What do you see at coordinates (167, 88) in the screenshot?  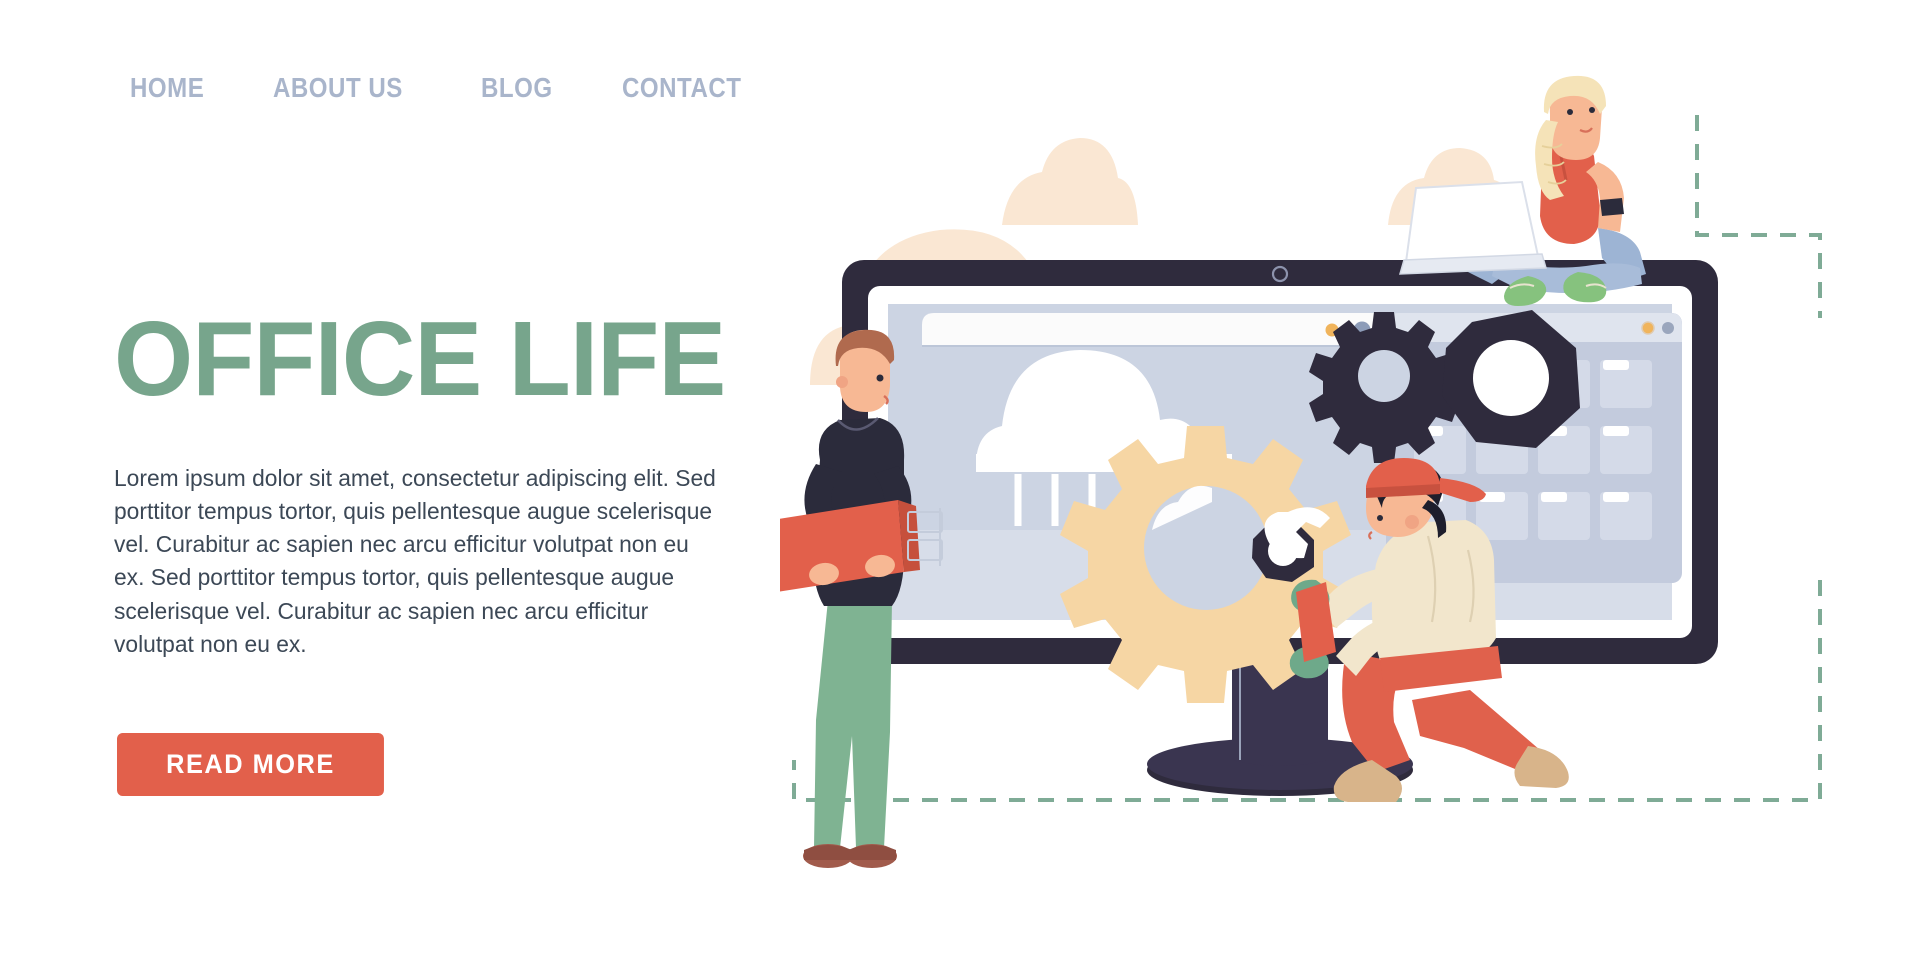 I see `nav-item-home: HOME` at bounding box center [167, 88].